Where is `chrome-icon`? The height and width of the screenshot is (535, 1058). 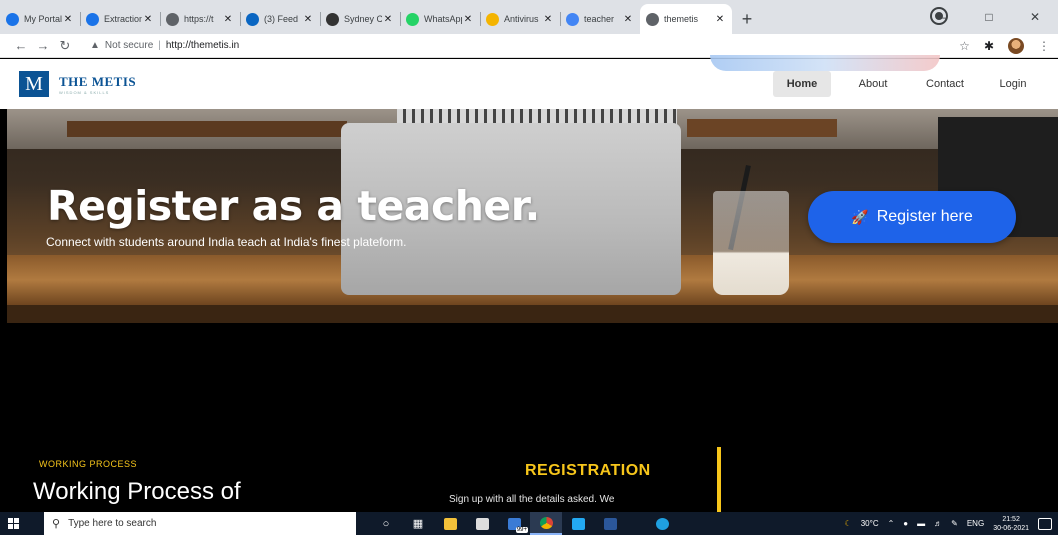 chrome-icon is located at coordinates (546, 523).